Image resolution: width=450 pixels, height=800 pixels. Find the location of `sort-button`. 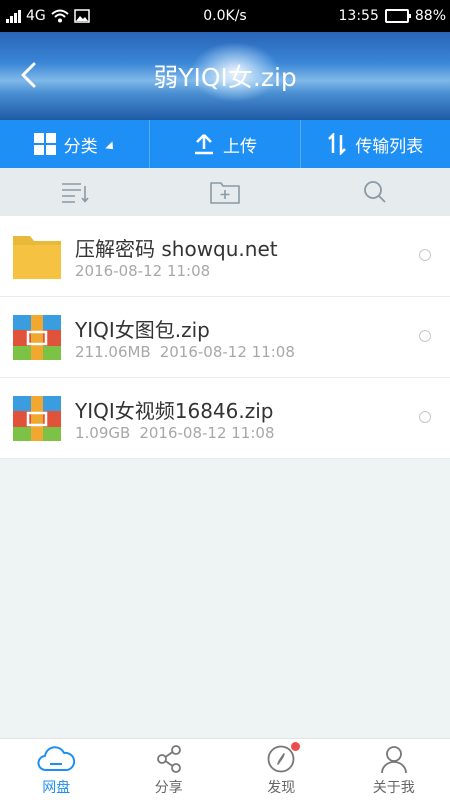

sort-button is located at coordinates (75, 192).